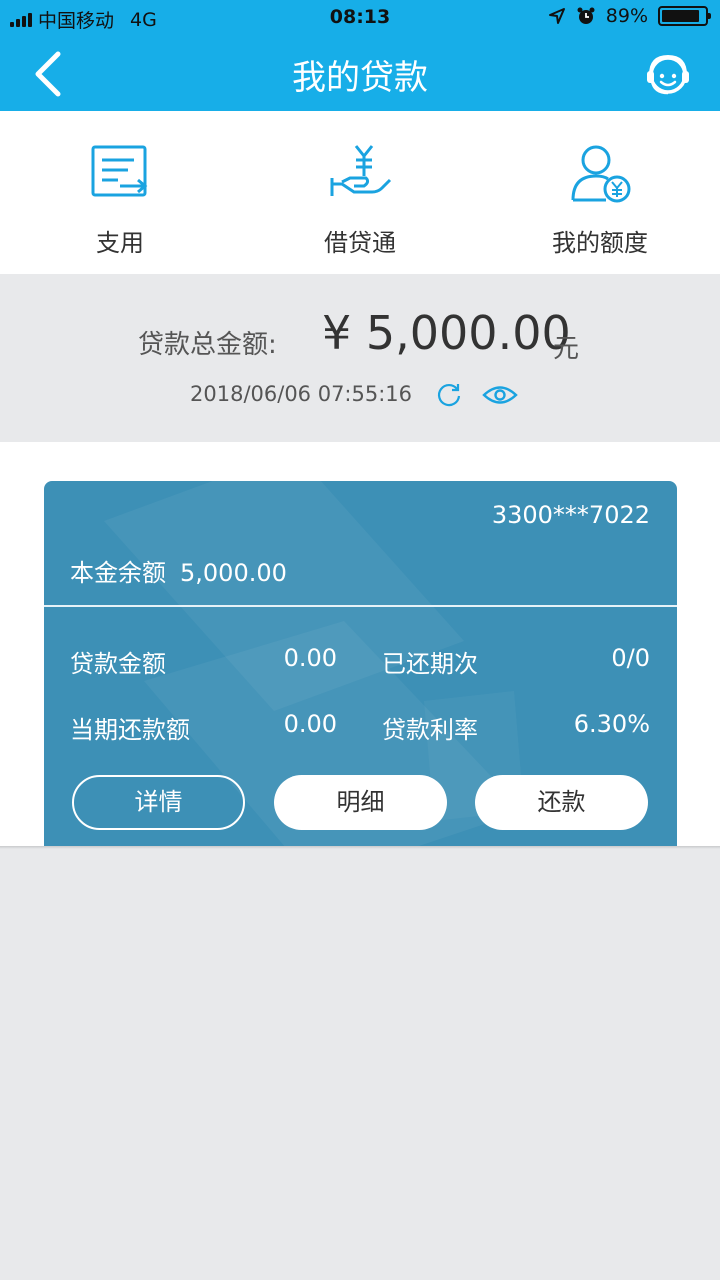 The image size is (720, 1280). I want to click on battery-icon, so click(684, 16).